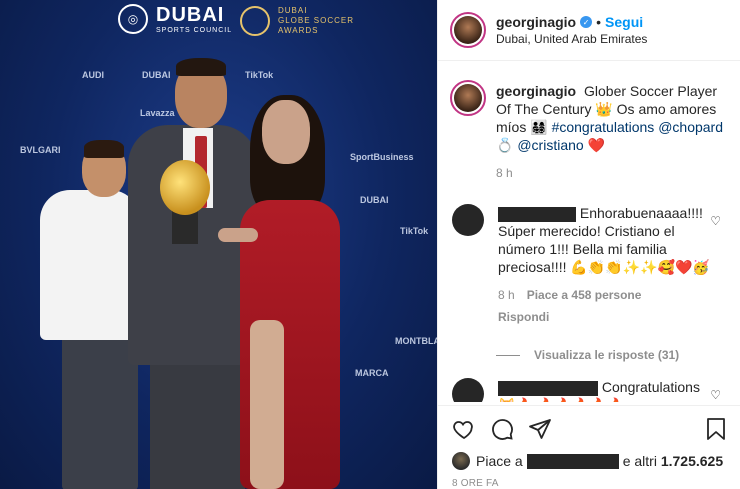 The width and height of the screenshot is (740, 489). What do you see at coordinates (40, 150) in the screenshot?
I see `backdrop-logo: BVLGARI` at bounding box center [40, 150].